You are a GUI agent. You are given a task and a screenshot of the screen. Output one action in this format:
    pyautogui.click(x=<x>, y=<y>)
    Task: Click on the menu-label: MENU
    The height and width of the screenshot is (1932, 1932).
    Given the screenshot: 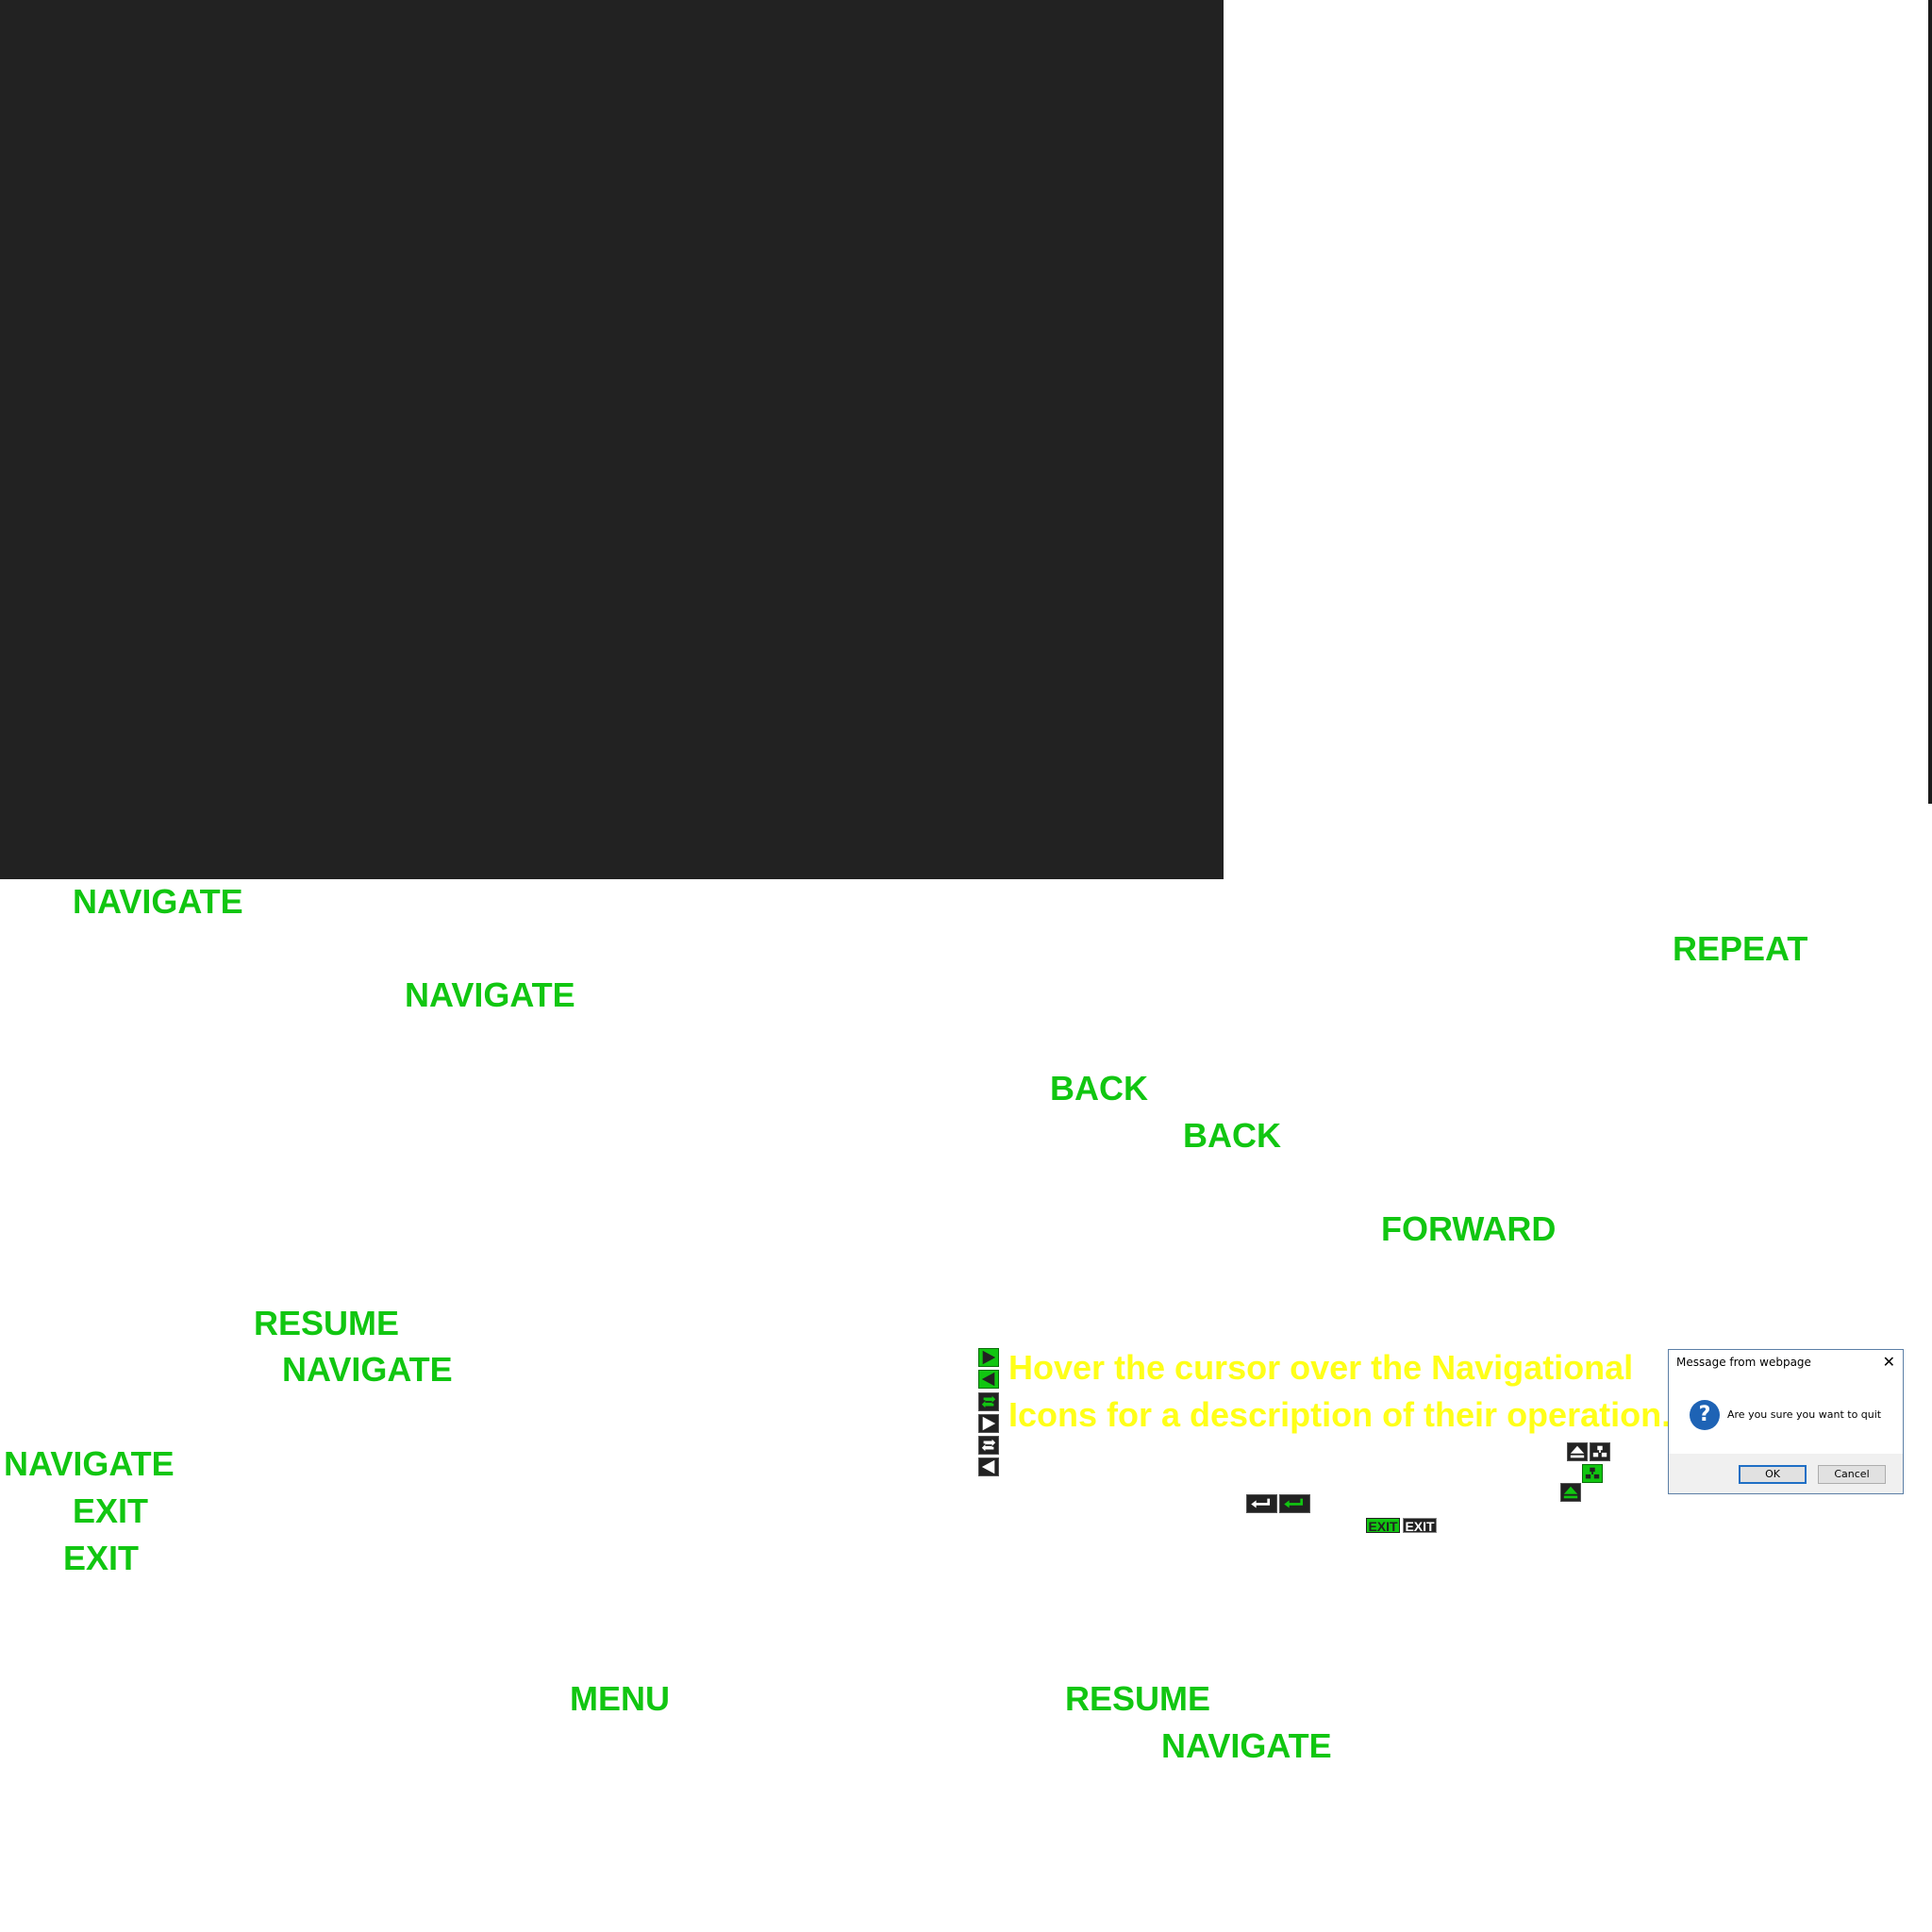 What is the action you would take?
    pyautogui.click(x=620, y=1699)
    